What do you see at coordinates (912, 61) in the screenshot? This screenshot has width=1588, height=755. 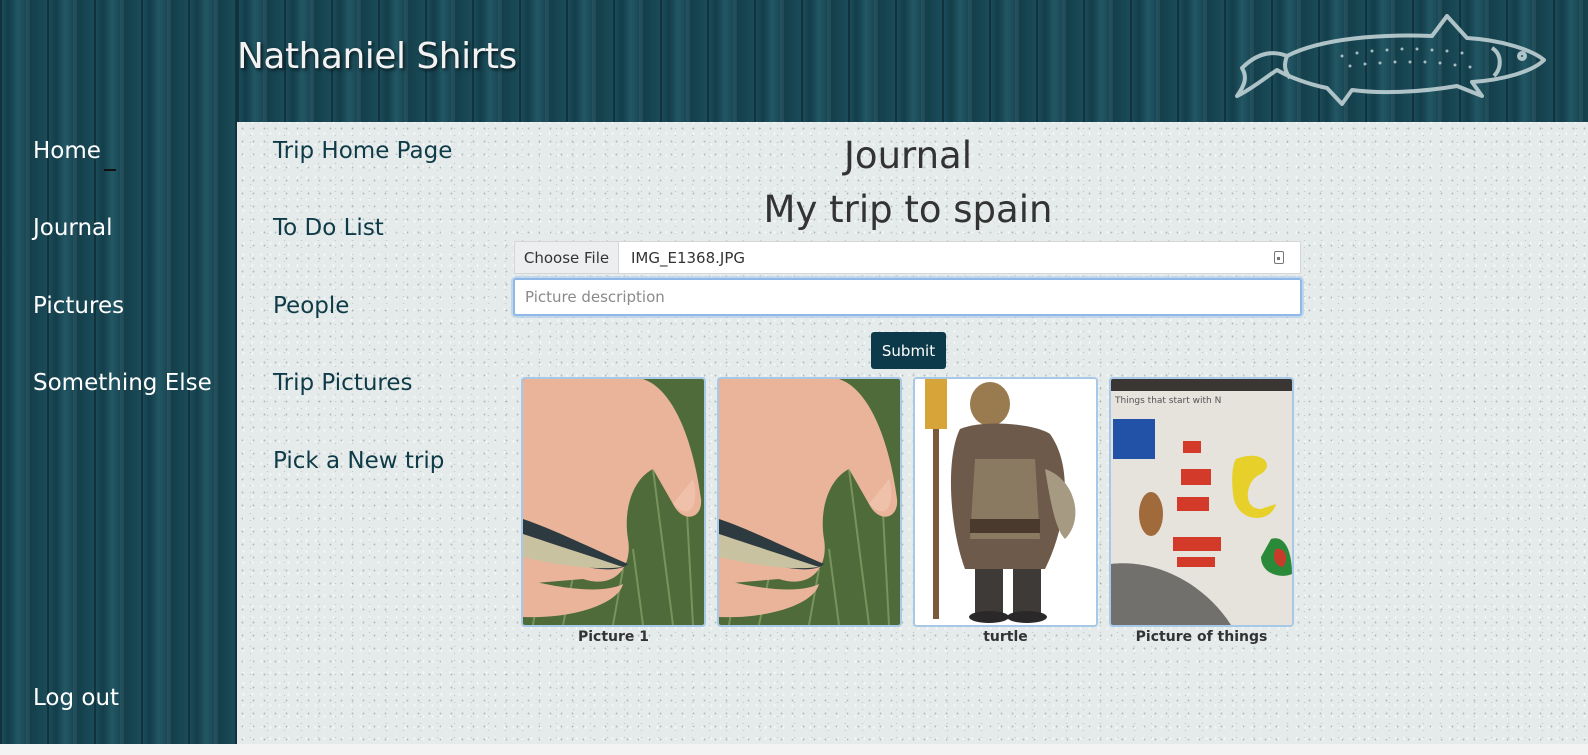 I see `header: Nathaniel Shirts` at bounding box center [912, 61].